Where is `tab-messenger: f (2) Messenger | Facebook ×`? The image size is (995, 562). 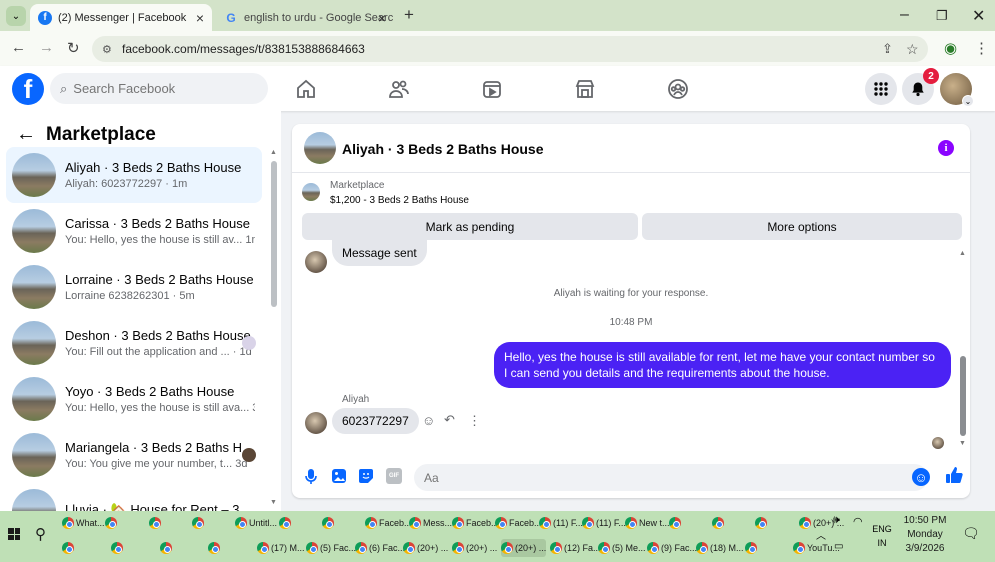 tab-messenger: f (2) Messenger | Facebook × is located at coordinates (121, 17).